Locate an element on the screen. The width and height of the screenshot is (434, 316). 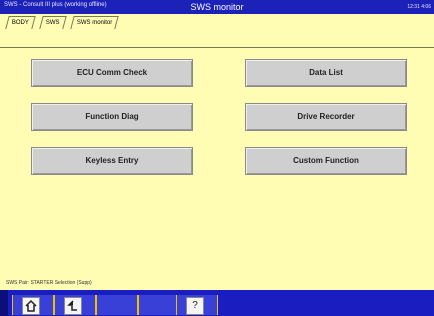
tab-divider is located at coordinates (217, 47).